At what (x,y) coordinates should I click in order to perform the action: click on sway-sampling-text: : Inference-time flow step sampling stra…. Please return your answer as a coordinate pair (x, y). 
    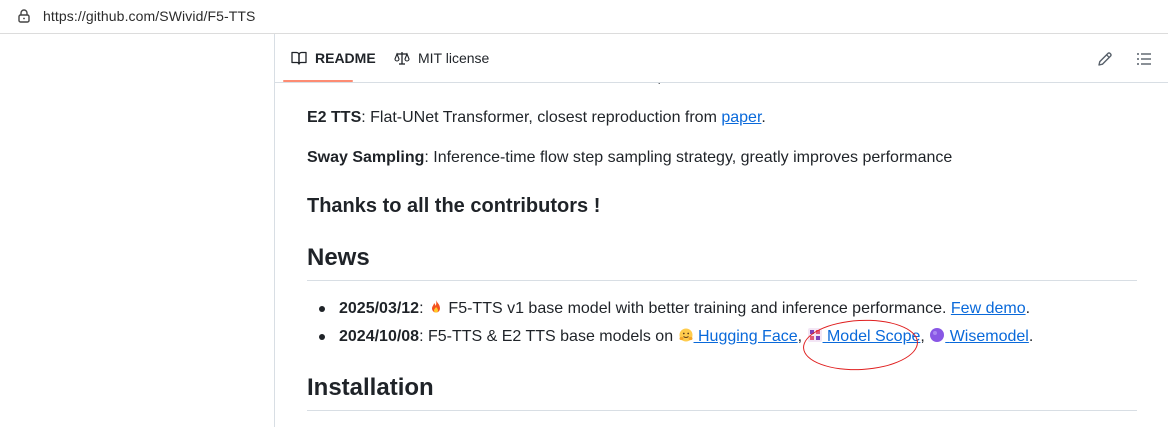
    Looking at the image, I should click on (688, 157).